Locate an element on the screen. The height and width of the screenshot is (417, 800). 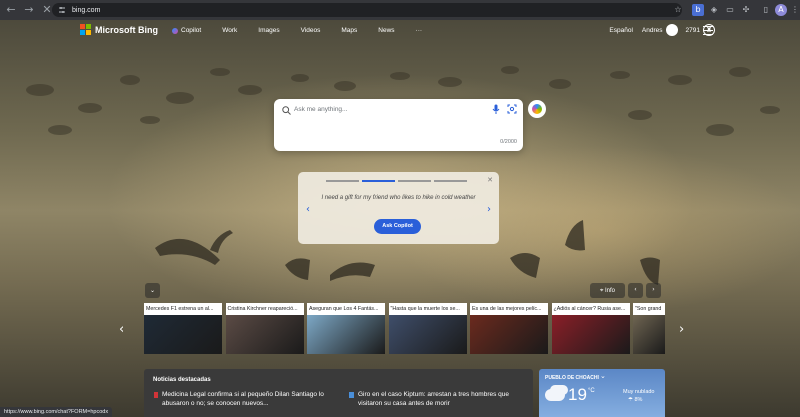
microsoft-bing-logo: Microsoft Bing is located at coordinates (119, 29).